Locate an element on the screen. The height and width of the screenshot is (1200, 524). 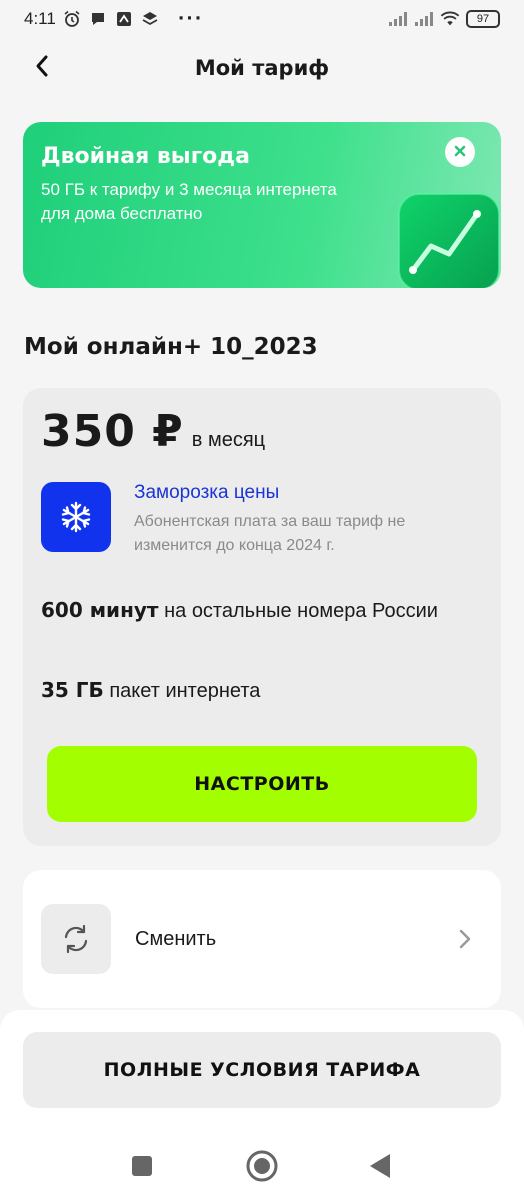
header: Мой тариф is located at coordinates (262, 68).